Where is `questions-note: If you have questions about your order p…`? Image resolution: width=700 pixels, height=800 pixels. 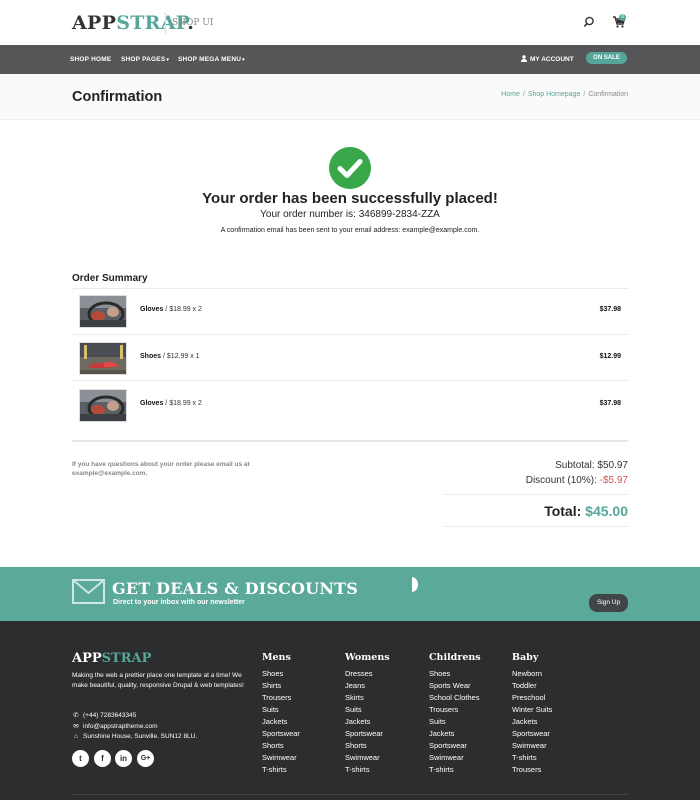
questions-note: If you have questions about your order p… is located at coordinates (161, 469).